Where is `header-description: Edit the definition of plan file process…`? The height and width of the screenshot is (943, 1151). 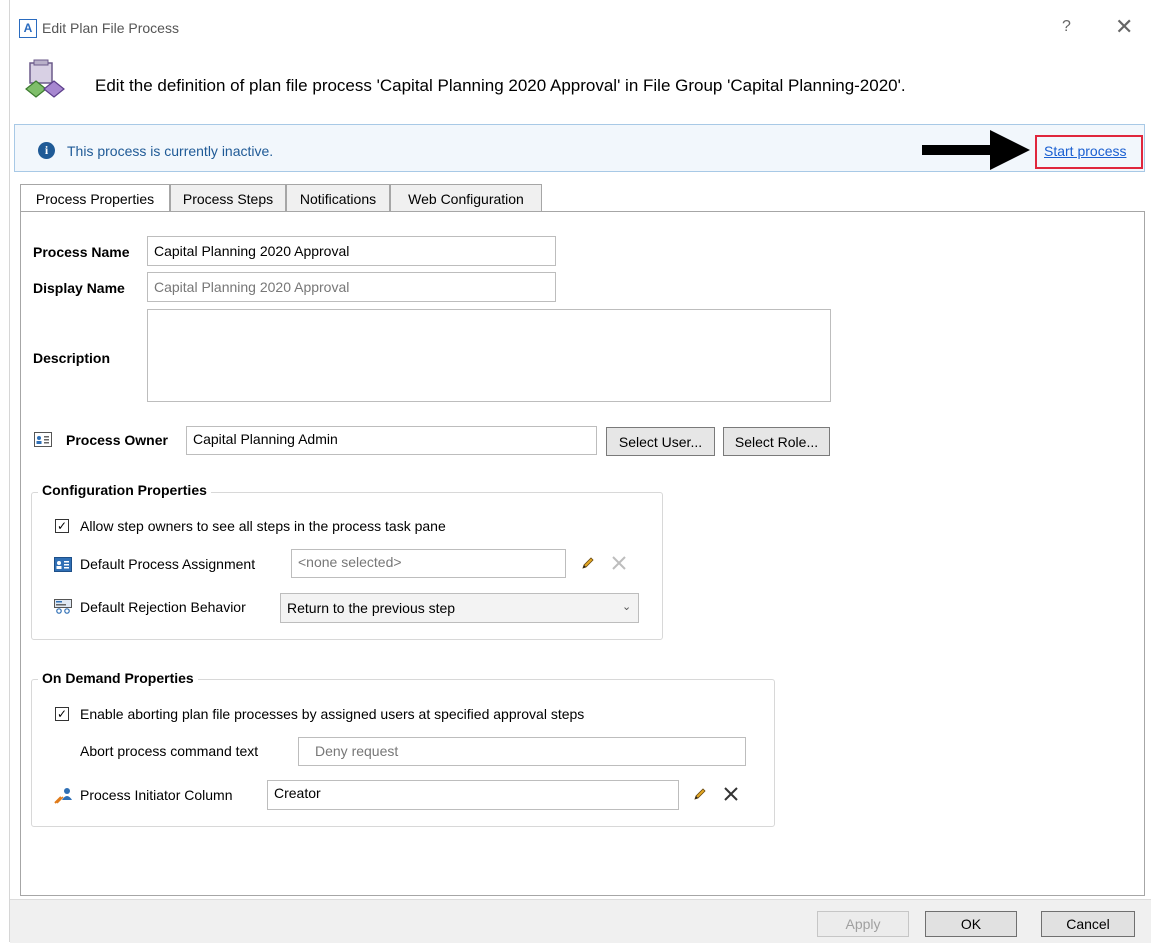 header-description: Edit the definition of plan file process… is located at coordinates (500, 85).